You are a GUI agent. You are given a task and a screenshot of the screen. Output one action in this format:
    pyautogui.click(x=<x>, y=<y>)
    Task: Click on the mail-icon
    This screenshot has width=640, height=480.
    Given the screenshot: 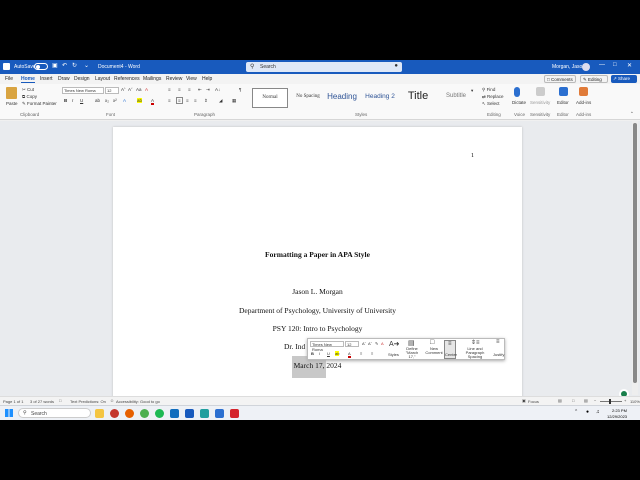 What is the action you would take?
    pyautogui.click(x=174, y=413)
    